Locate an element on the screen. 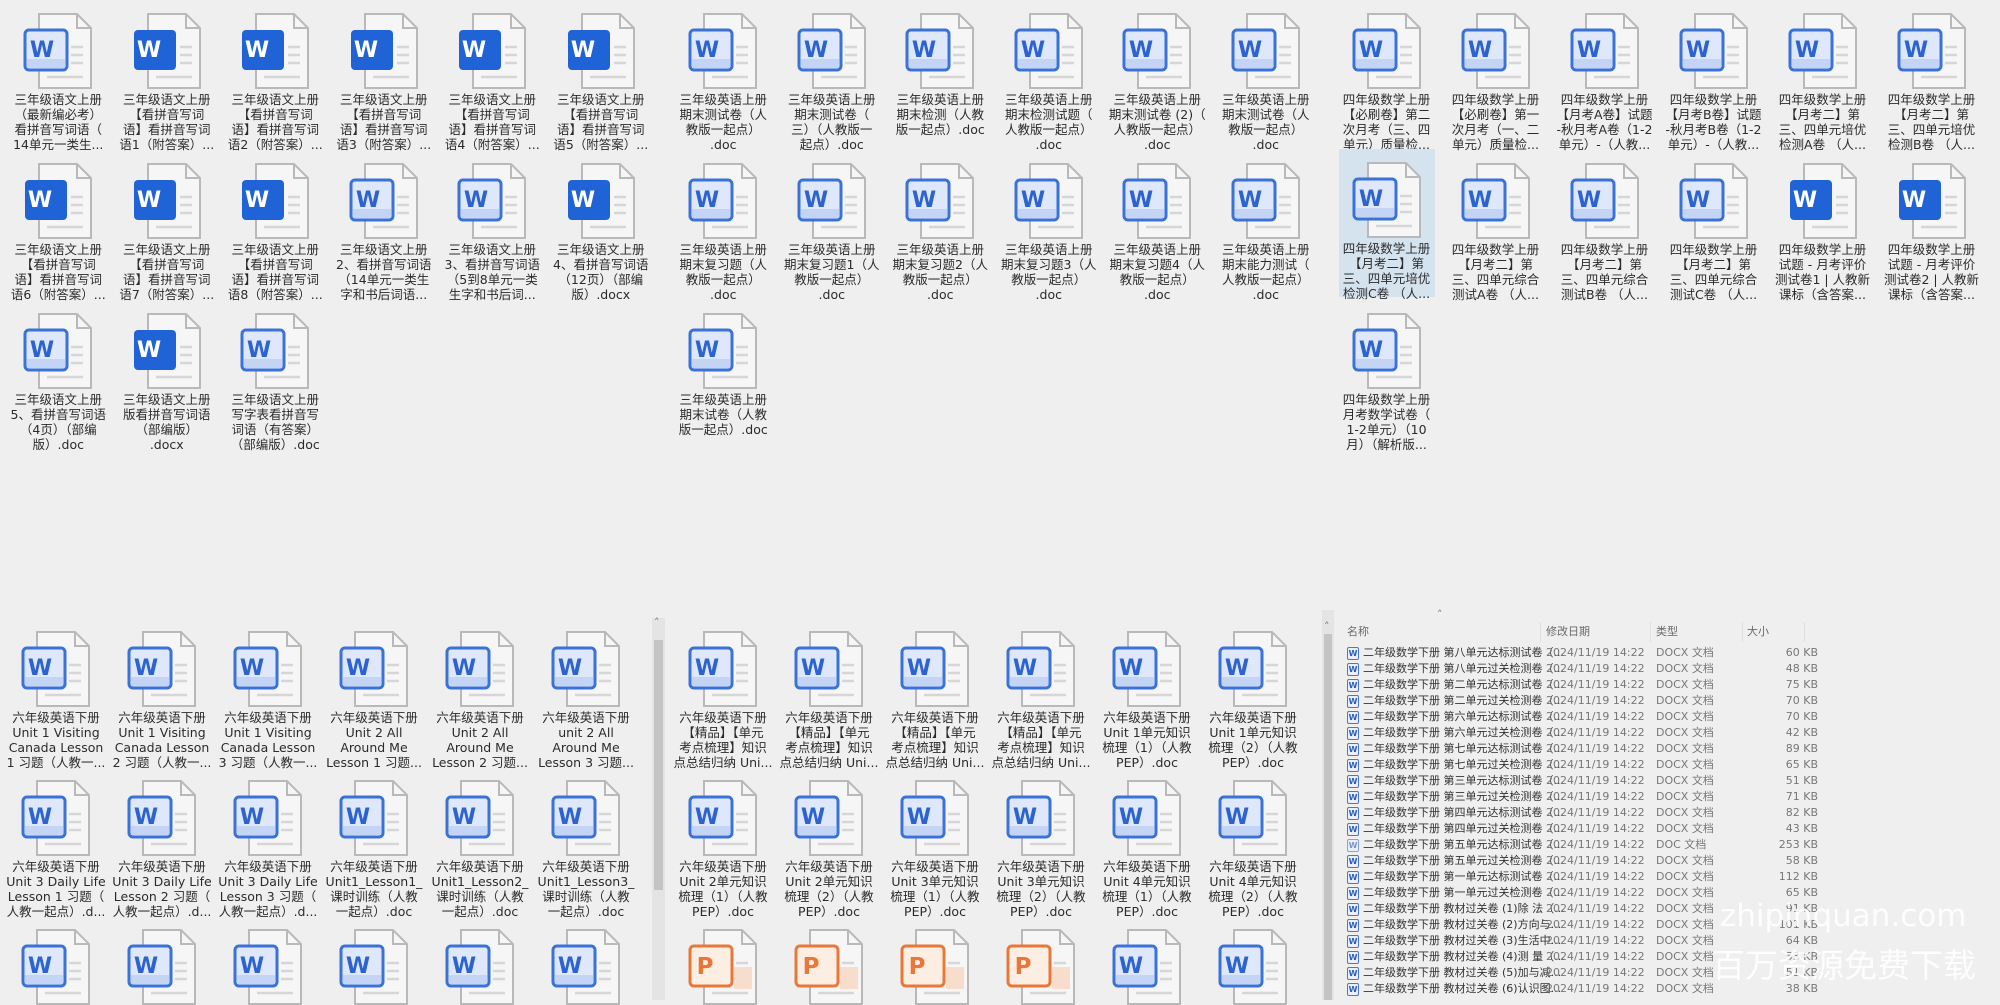 This screenshot has height=1005, width=2000. file-item: W 三年级英语上册 期末复习题4（人 教版一起点） .doc is located at coordinates (1157, 226).